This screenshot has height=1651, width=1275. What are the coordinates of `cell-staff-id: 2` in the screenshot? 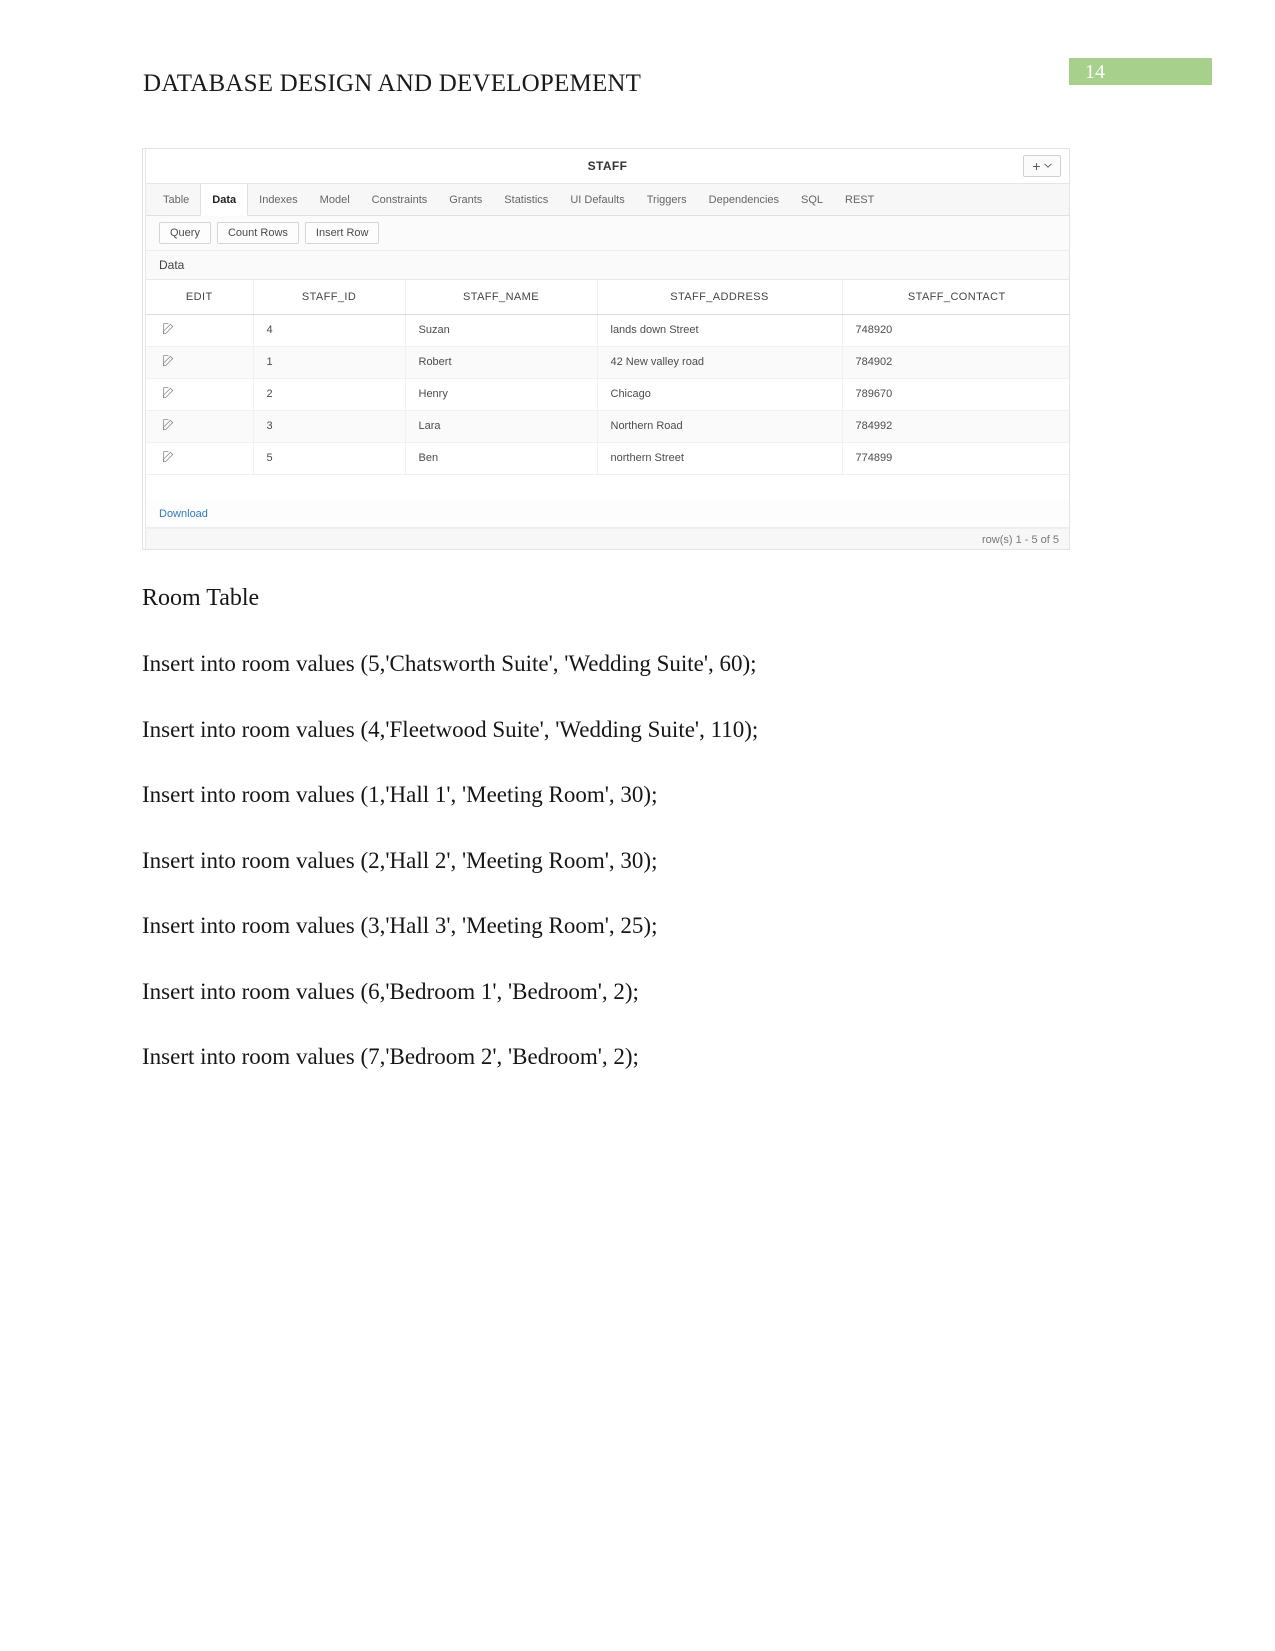 It's located at (329, 394).